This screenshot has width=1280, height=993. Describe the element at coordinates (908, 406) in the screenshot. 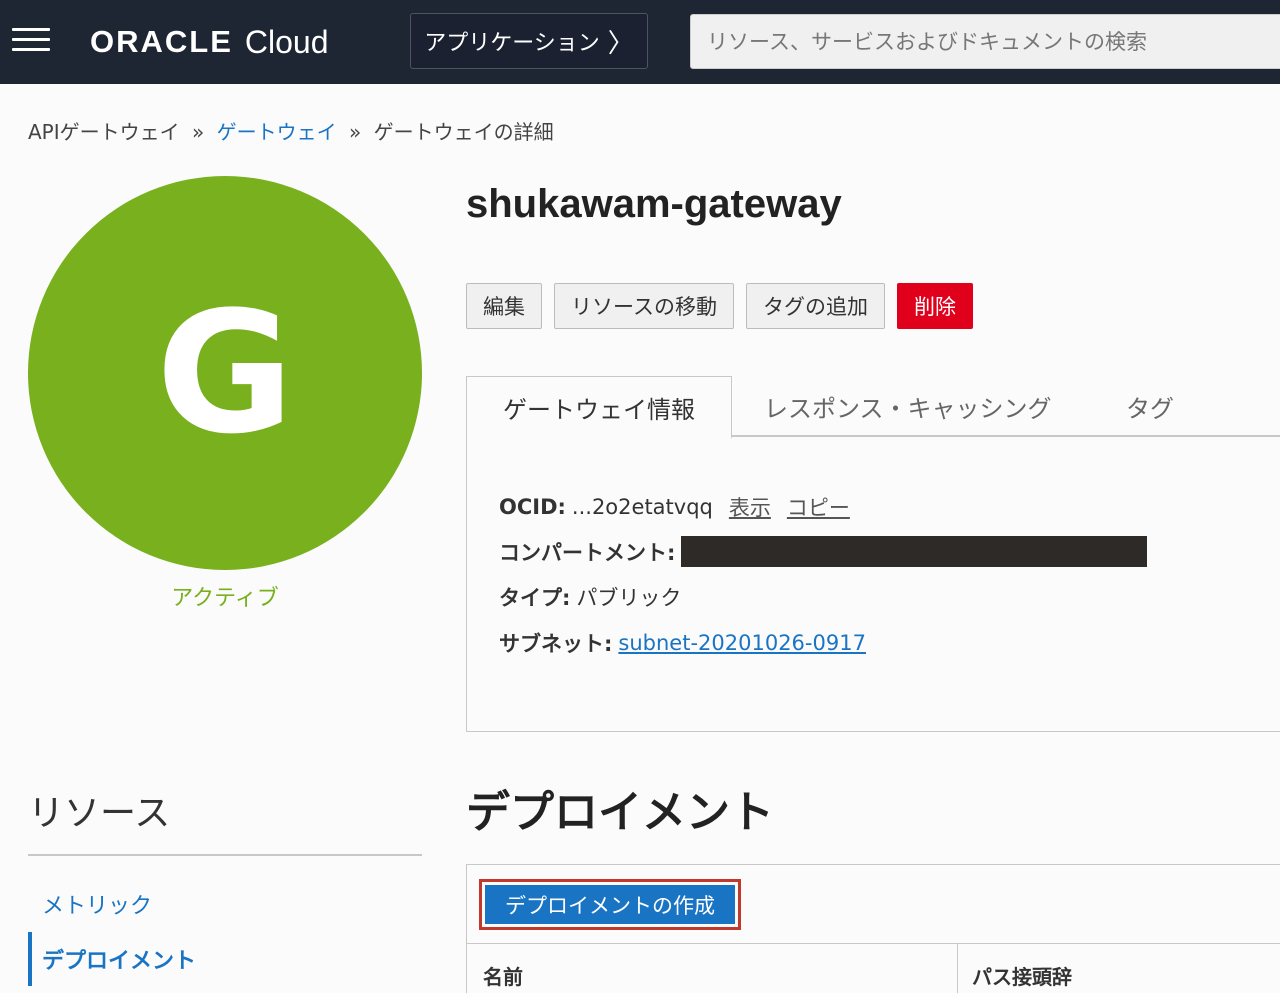

I see `tab-response-caching: レスポンス・キャッシング` at that location.